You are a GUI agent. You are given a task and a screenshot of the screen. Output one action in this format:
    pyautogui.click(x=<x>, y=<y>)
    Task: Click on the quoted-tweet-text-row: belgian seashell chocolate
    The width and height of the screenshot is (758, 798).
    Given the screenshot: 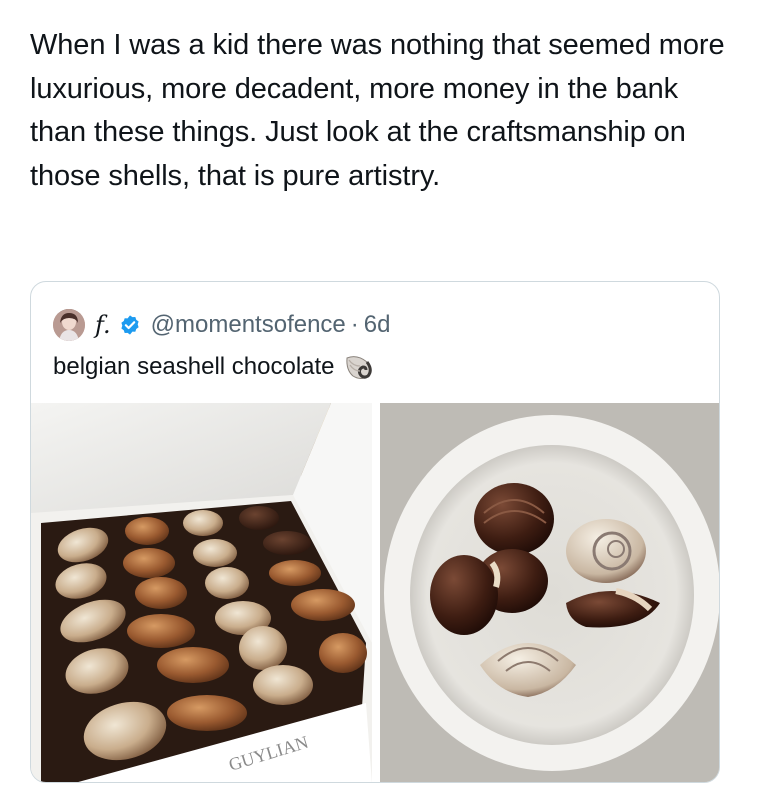 What is the action you would take?
    pyautogui.click(x=213, y=367)
    